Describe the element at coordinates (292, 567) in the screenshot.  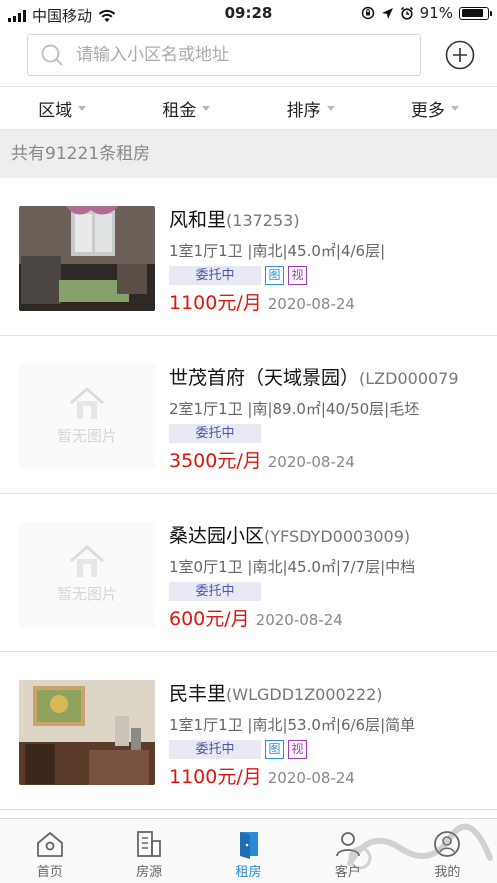
I see `listing-info: 1室0厅1卫 |南北|45.0㎡|7/7层|中档` at that location.